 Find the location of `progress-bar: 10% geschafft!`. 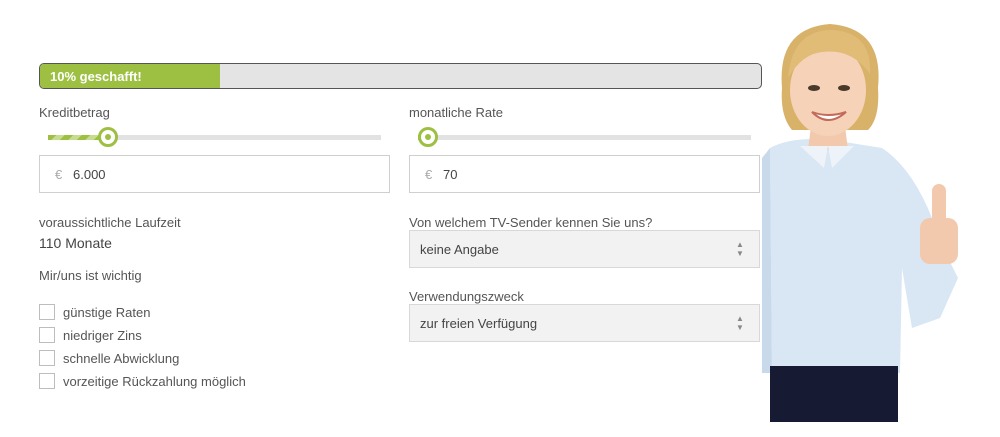

progress-bar: 10% geschafft! is located at coordinates (400, 76).